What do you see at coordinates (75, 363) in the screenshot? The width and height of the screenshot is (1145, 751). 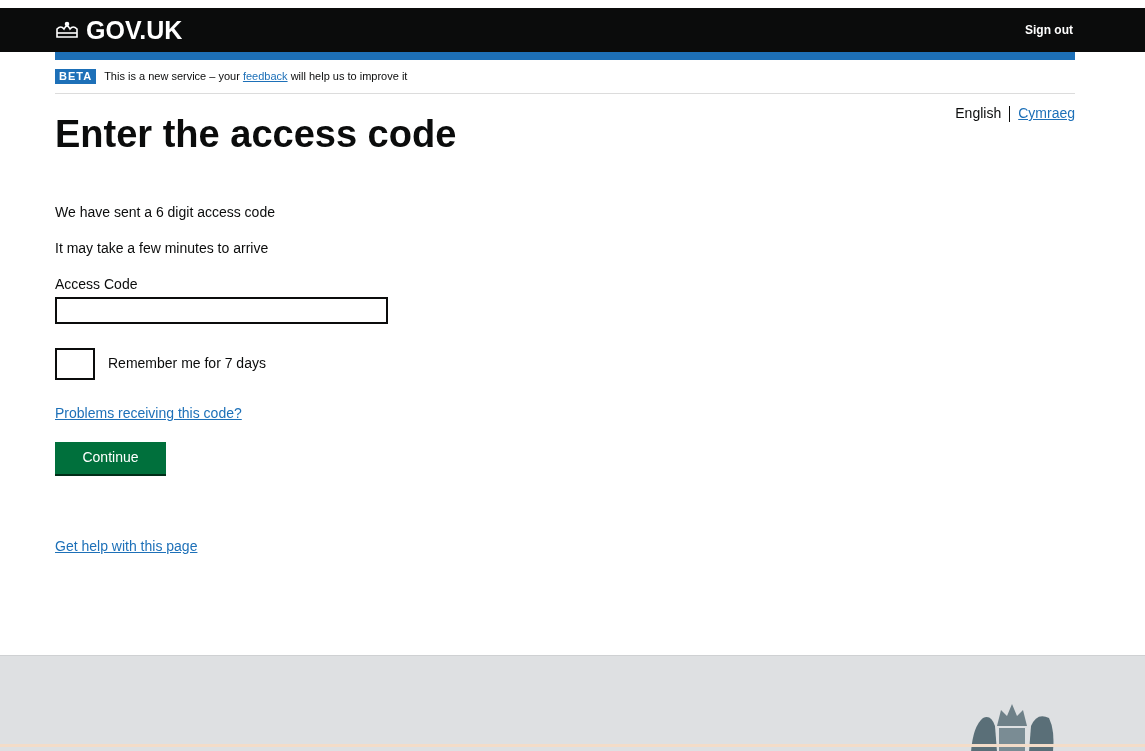 I see `checkbox` at bounding box center [75, 363].